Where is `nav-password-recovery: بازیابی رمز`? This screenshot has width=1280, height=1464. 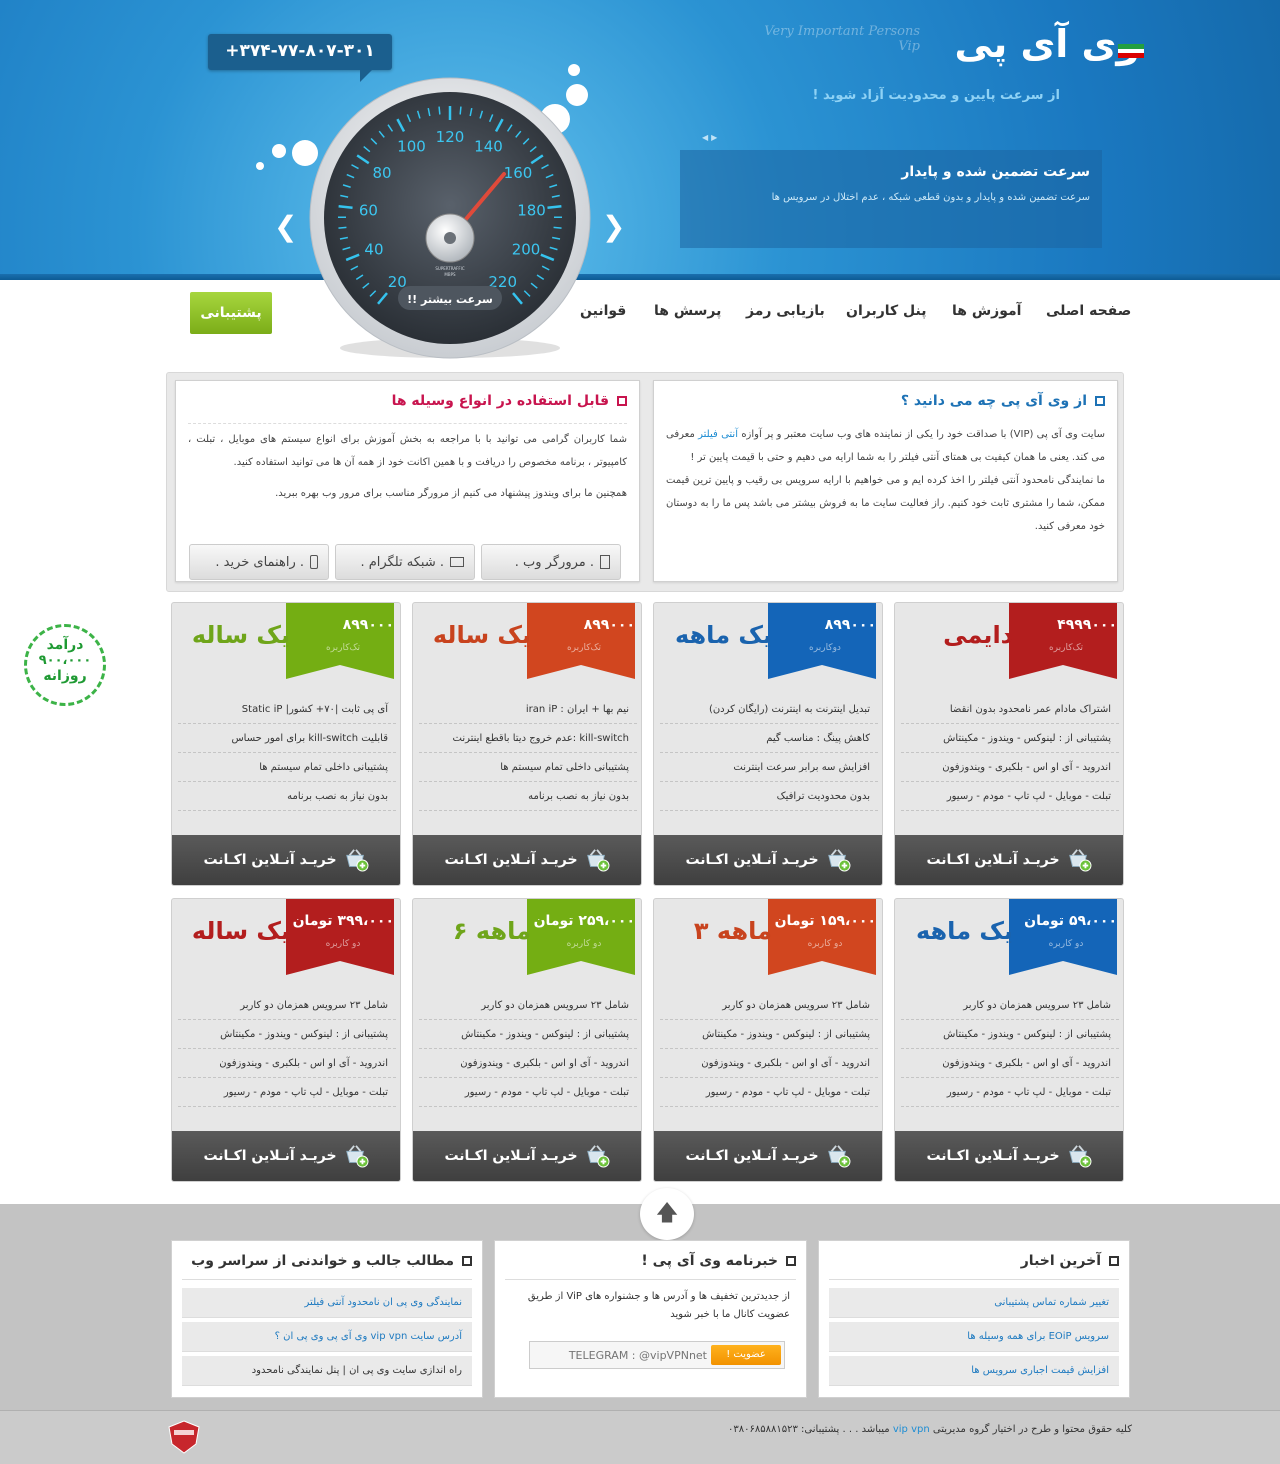
nav-password-recovery: بازیابی رمز is located at coordinates (785, 311).